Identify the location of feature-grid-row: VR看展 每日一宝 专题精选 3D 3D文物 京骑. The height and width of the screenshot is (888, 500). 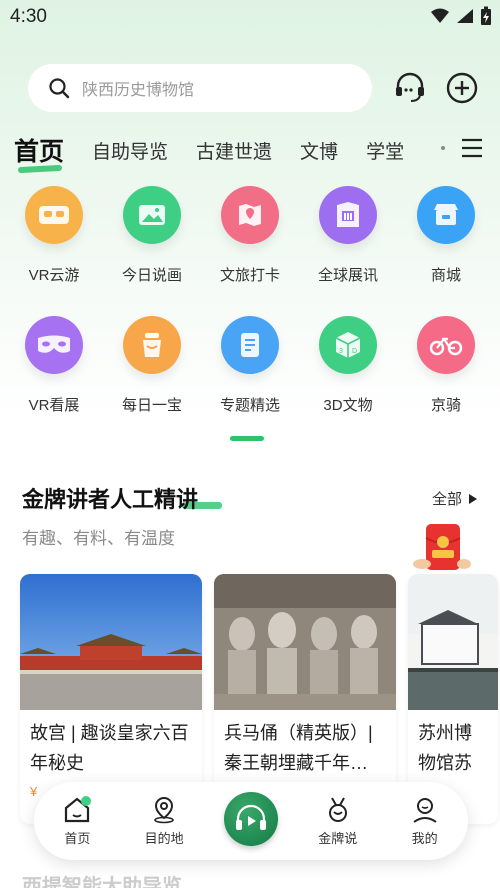
(250, 377).